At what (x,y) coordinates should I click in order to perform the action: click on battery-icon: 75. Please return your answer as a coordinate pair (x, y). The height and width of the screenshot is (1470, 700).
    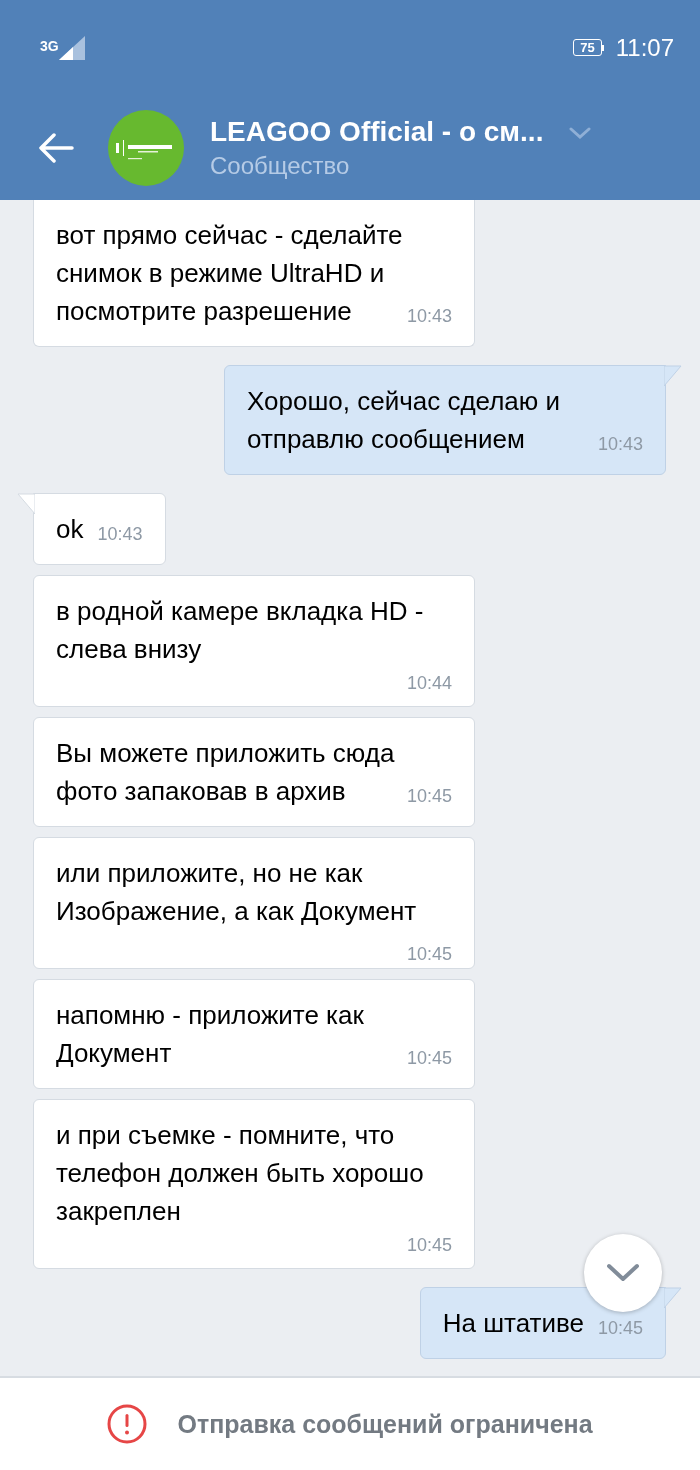
    Looking at the image, I should click on (588, 47).